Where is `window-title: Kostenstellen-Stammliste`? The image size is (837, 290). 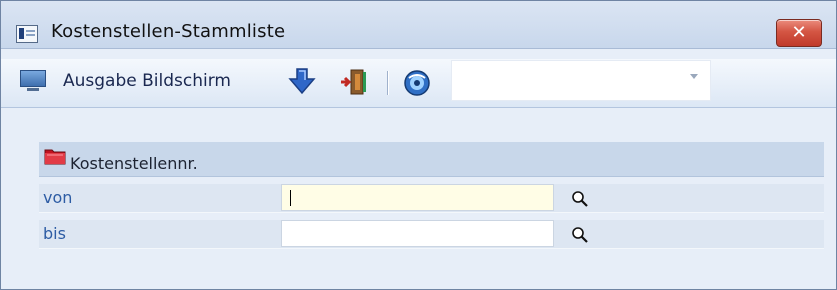 window-title: Kostenstellen-Stammliste is located at coordinates (168, 31).